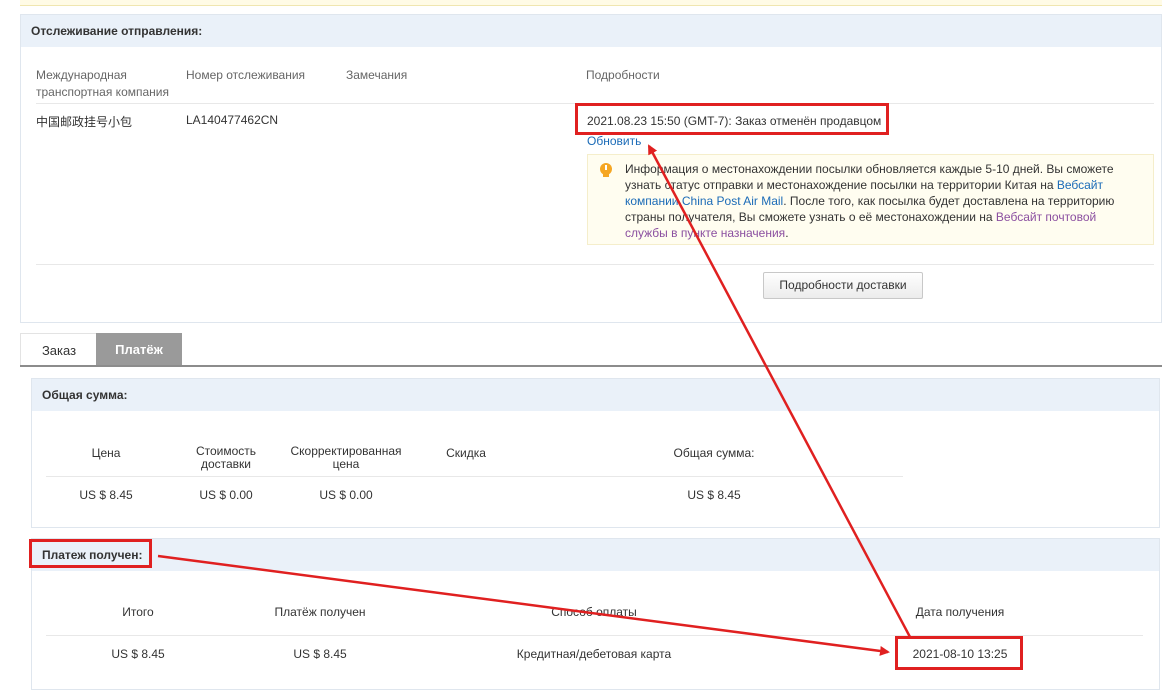  Describe the element at coordinates (523, 605) in the screenshot. I see `arrow-to-date` at that location.